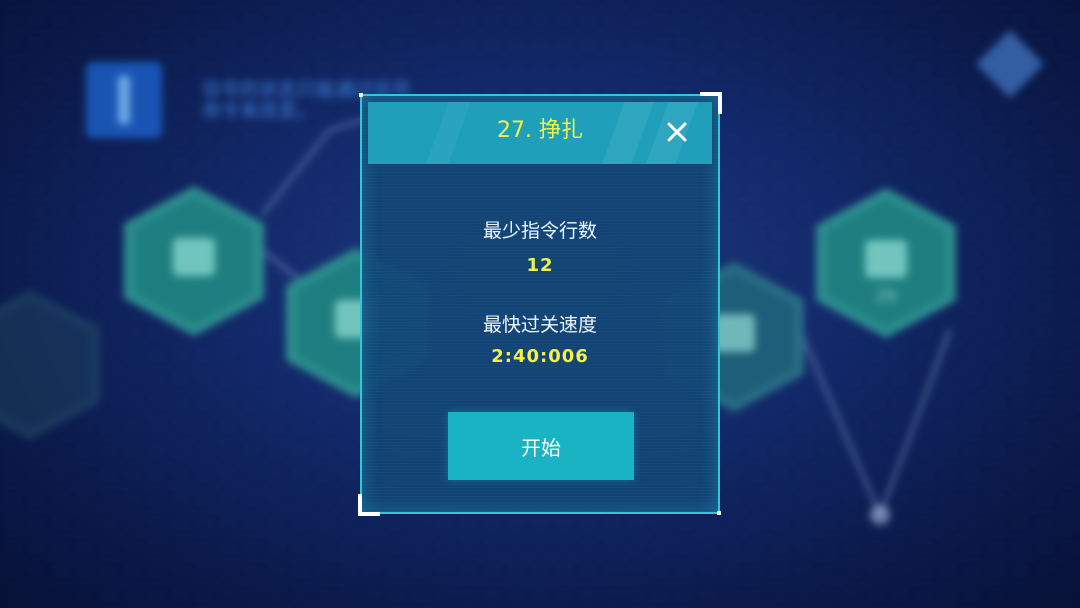 The width and height of the screenshot is (1080, 608). What do you see at coordinates (541, 446) in the screenshot?
I see `start-button: 开始` at bounding box center [541, 446].